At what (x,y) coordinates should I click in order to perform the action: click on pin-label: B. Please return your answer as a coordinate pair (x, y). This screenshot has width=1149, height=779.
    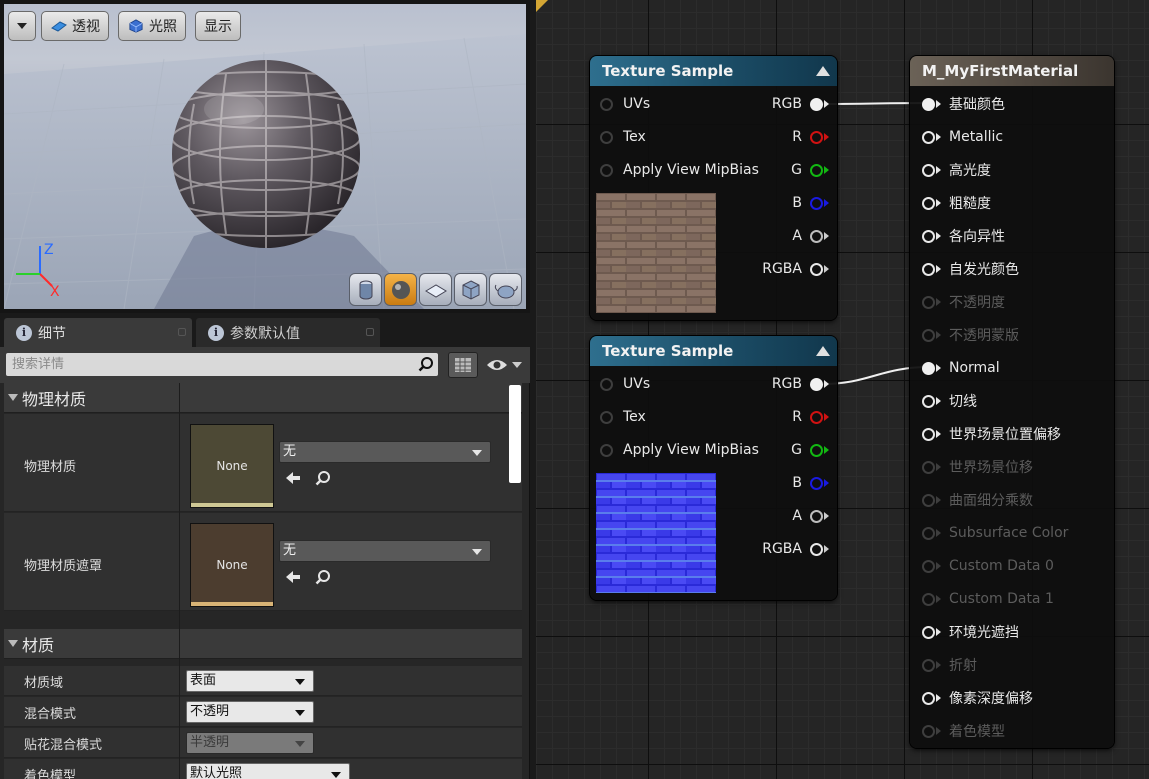
    Looking at the image, I should click on (797, 483).